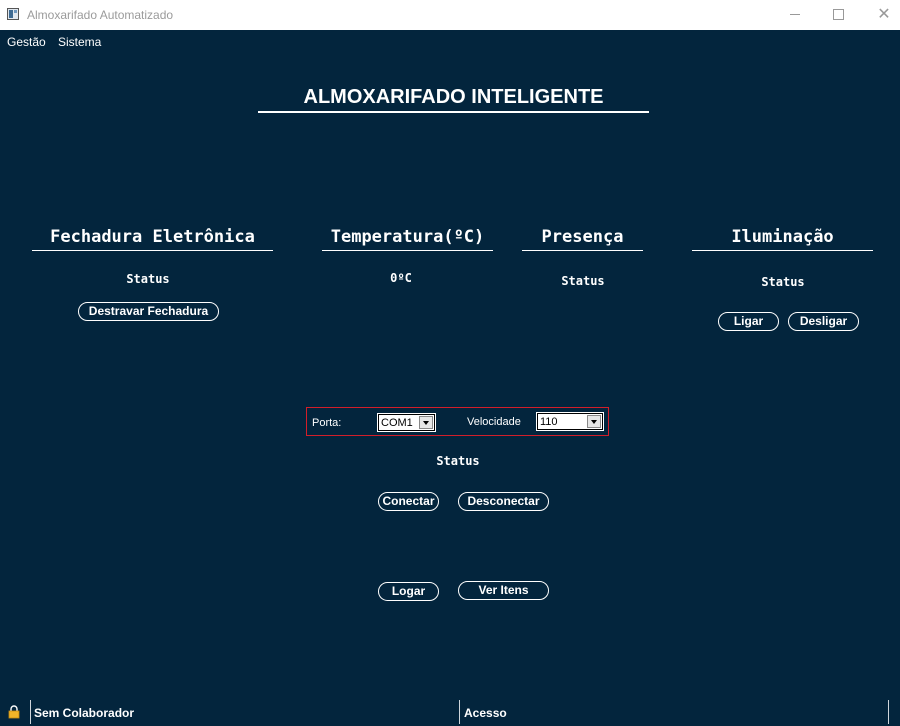  I want to click on light-off-button: Desligar, so click(823, 321).